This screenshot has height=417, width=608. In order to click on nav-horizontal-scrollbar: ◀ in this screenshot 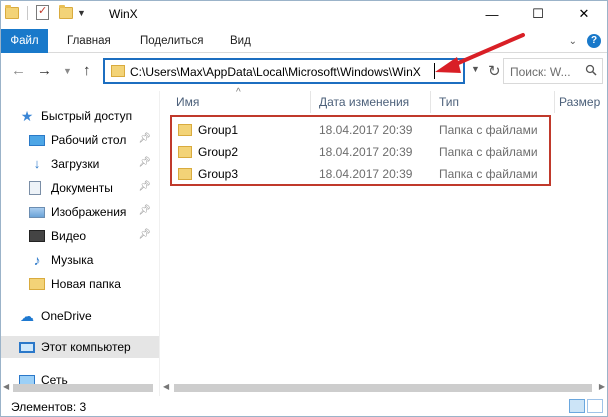, I will do `click(80, 388)`.